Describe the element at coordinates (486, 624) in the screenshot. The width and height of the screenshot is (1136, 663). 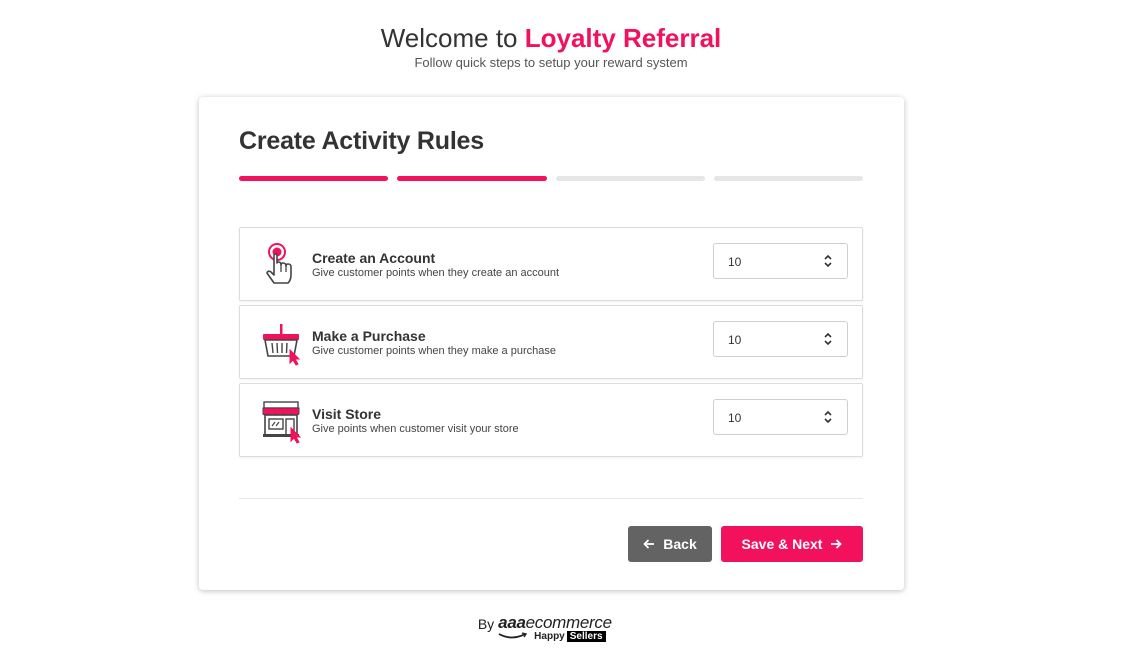
I see `footer-by: By` at that location.